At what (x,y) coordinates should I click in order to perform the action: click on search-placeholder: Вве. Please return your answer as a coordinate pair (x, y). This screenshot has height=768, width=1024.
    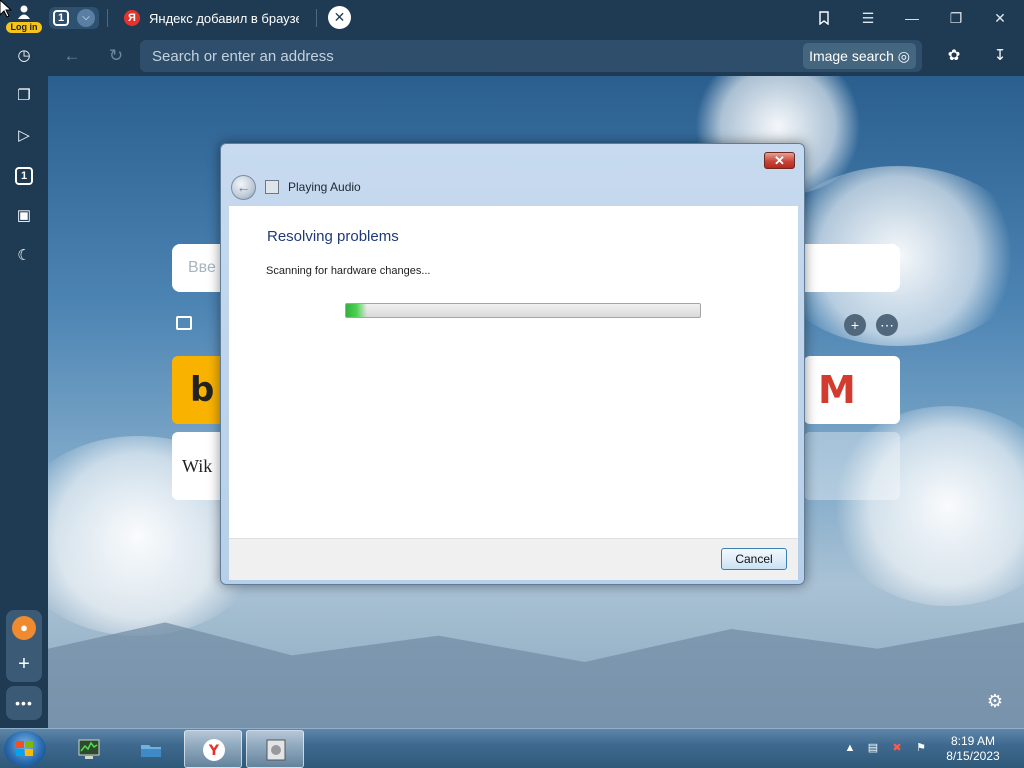
    Looking at the image, I should click on (202, 267).